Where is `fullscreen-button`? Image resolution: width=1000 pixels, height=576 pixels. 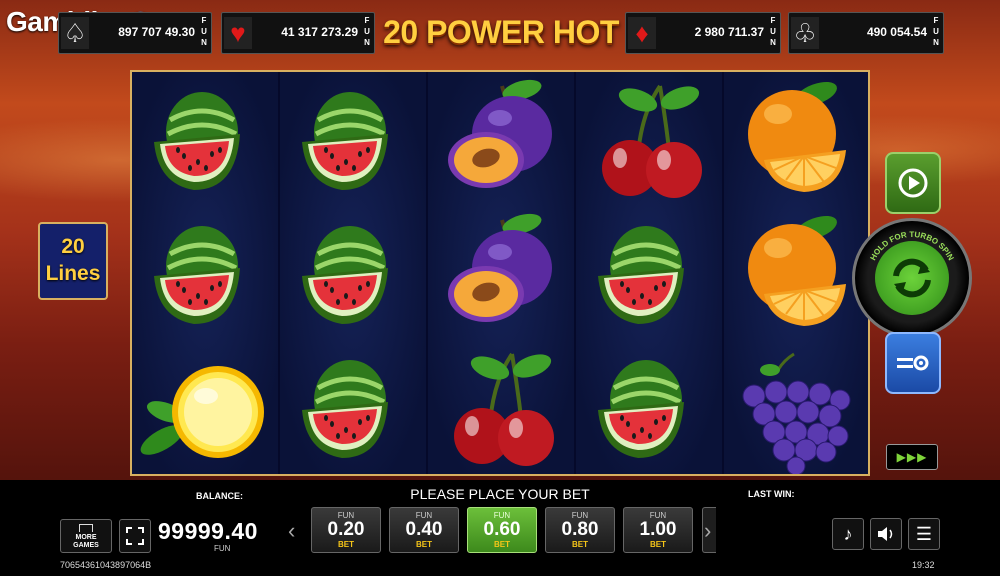 fullscreen-button is located at coordinates (135, 536).